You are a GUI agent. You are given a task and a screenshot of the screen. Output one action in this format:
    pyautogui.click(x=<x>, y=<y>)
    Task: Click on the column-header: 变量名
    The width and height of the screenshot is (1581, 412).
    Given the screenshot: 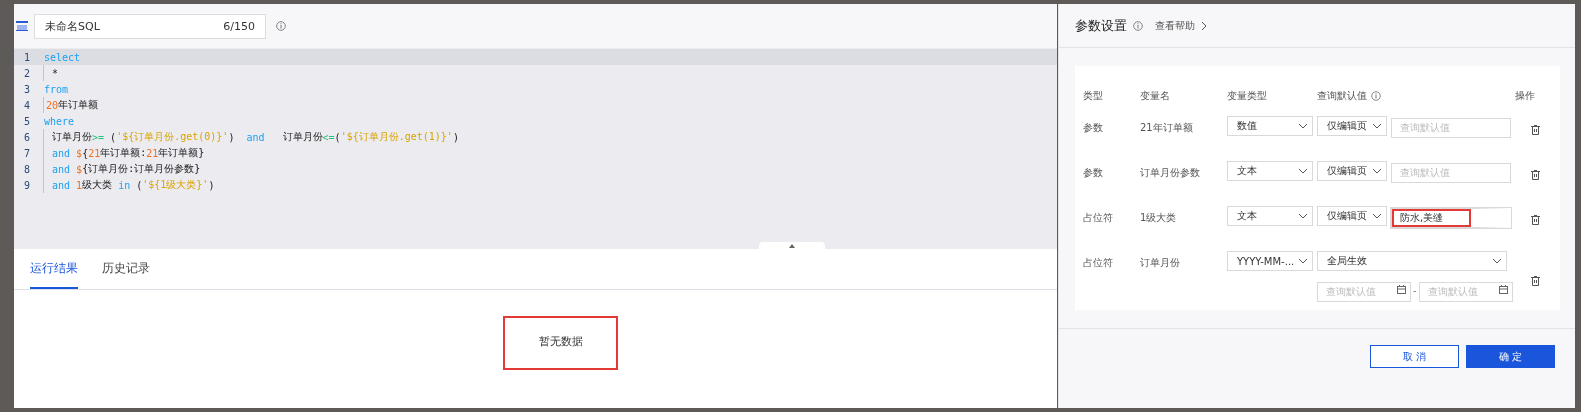 What is the action you would take?
    pyautogui.click(x=1155, y=96)
    